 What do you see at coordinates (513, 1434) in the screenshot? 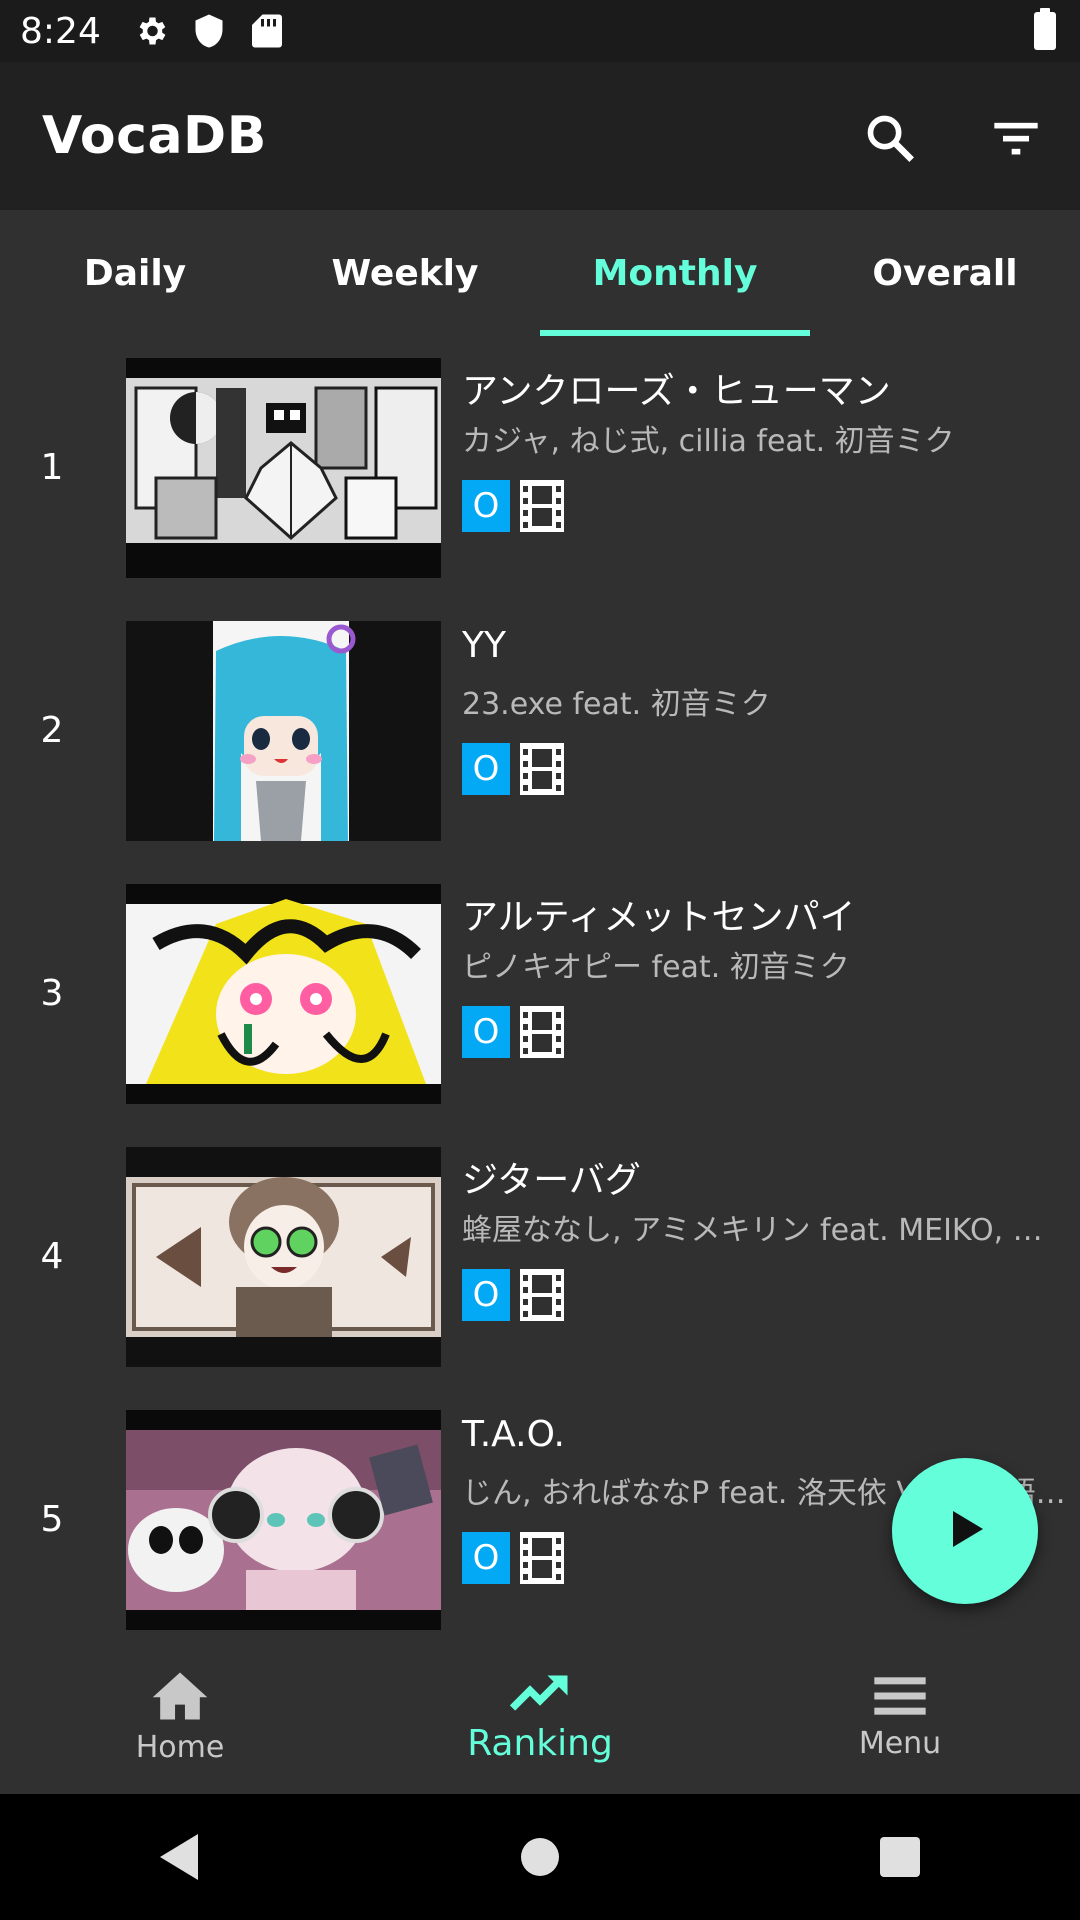
I see `song-title: T.A.O.` at bounding box center [513, 1434].